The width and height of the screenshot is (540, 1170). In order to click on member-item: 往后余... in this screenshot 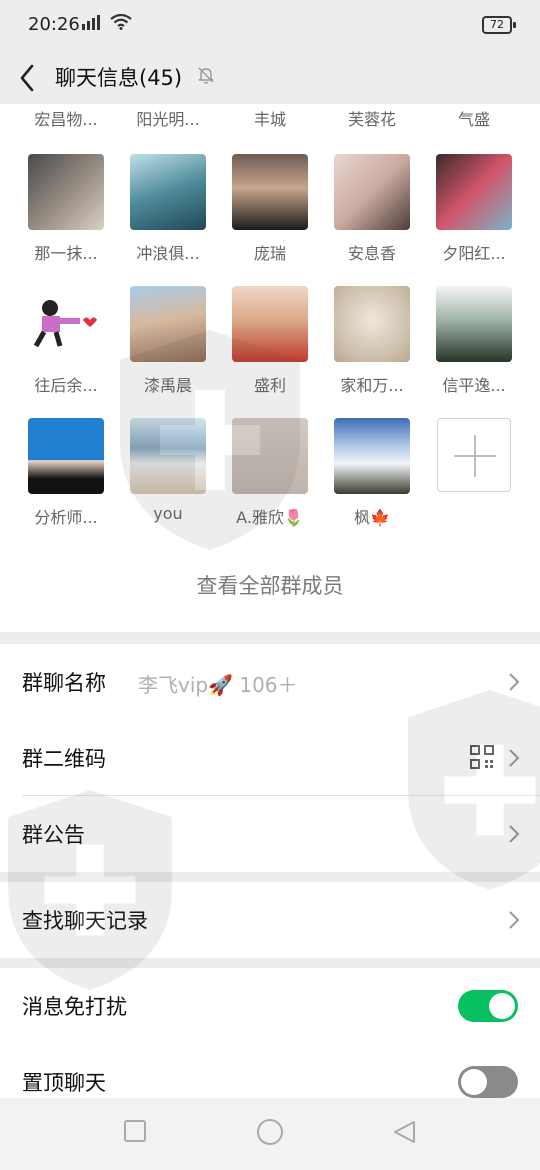, I will do `click(66, 341)`.